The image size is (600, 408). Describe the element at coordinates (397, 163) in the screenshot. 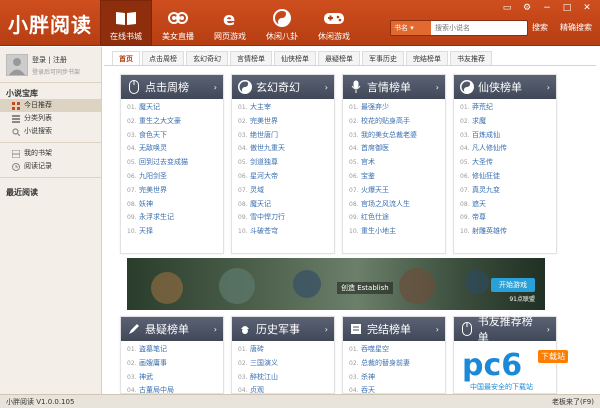

I see `rank-item: 05. 官术` at that location.